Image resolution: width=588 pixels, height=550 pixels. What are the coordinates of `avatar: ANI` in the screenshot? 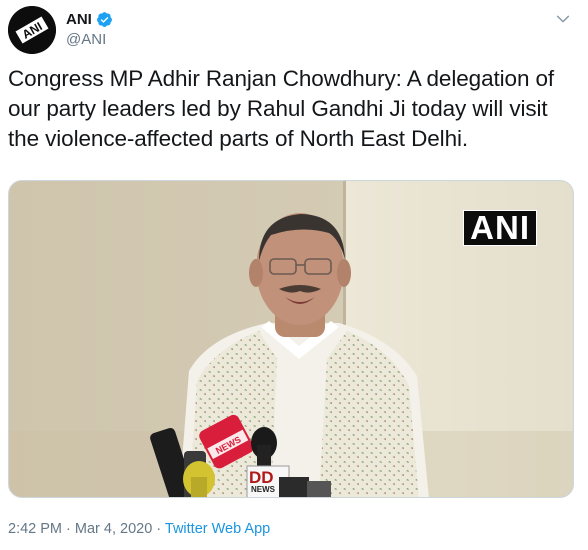 It's located at (32, 30).